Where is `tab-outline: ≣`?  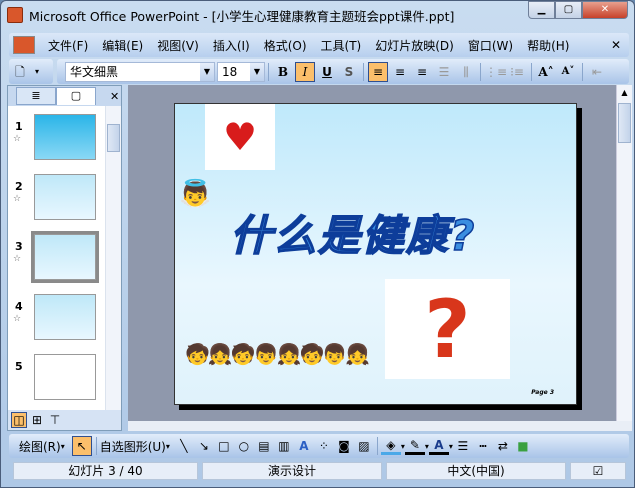 tab-outline: ≣ is located at coordinates (36, 96).